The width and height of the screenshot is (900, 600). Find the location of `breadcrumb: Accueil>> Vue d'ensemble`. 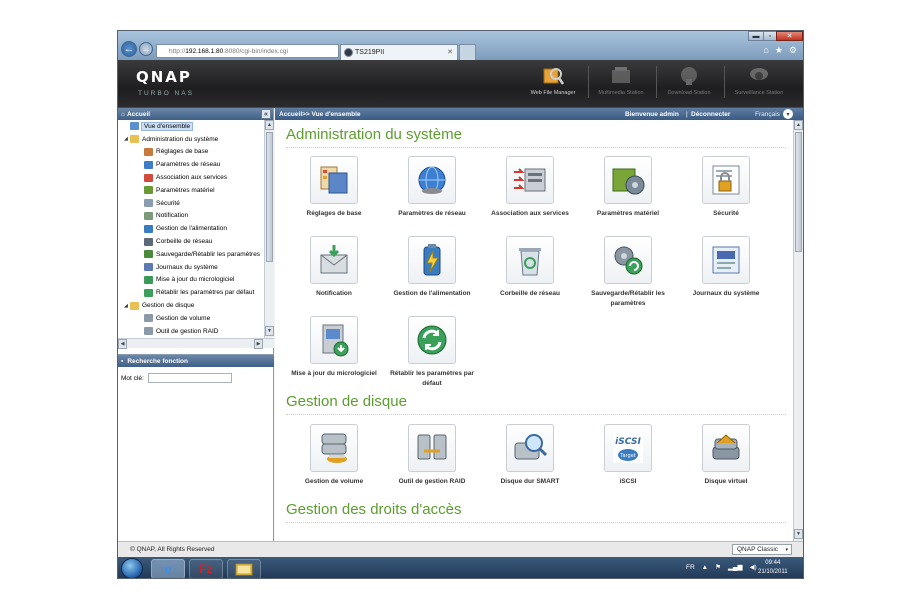

breadcrumb: Accueil>> Vue d'ensemble is located at coordinates (320, 114).